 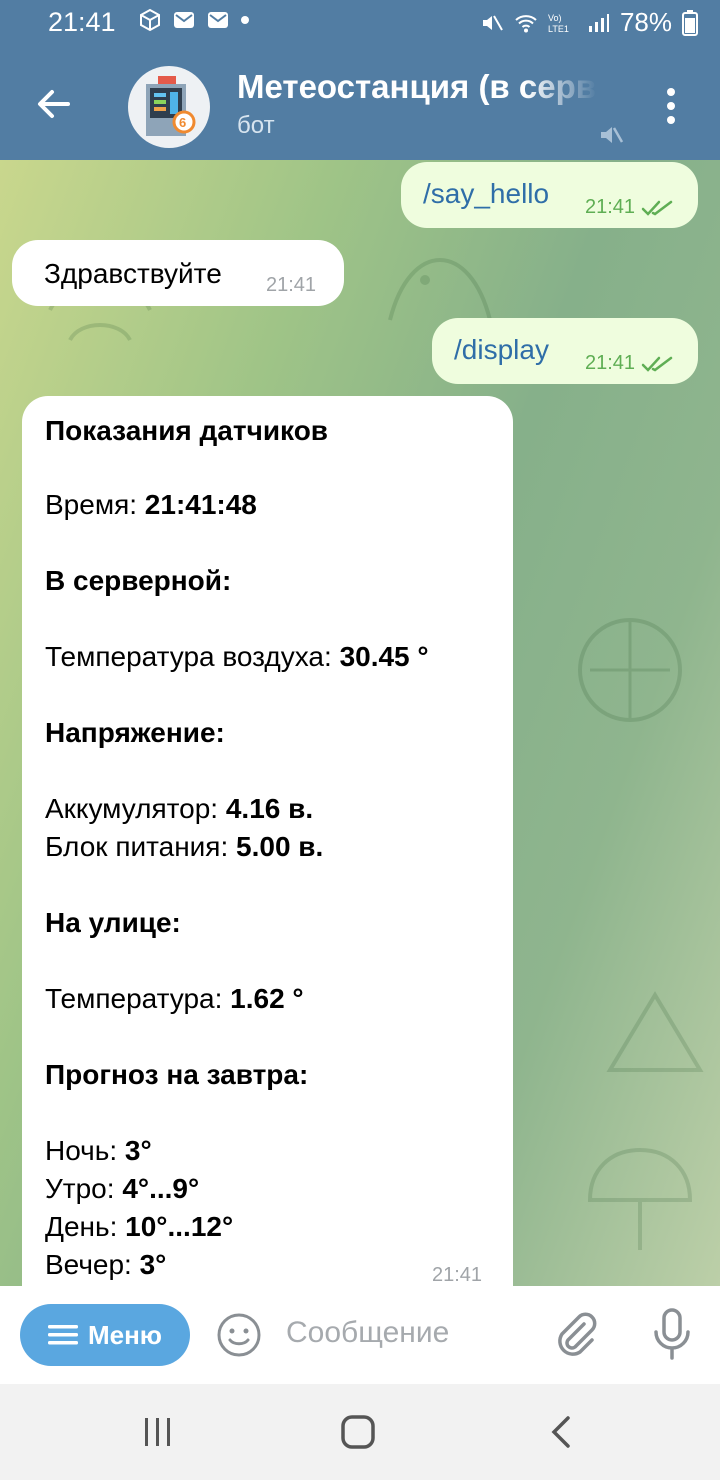 I want to click on report-label: Температура воздуха:, so click(x=192, y=656).